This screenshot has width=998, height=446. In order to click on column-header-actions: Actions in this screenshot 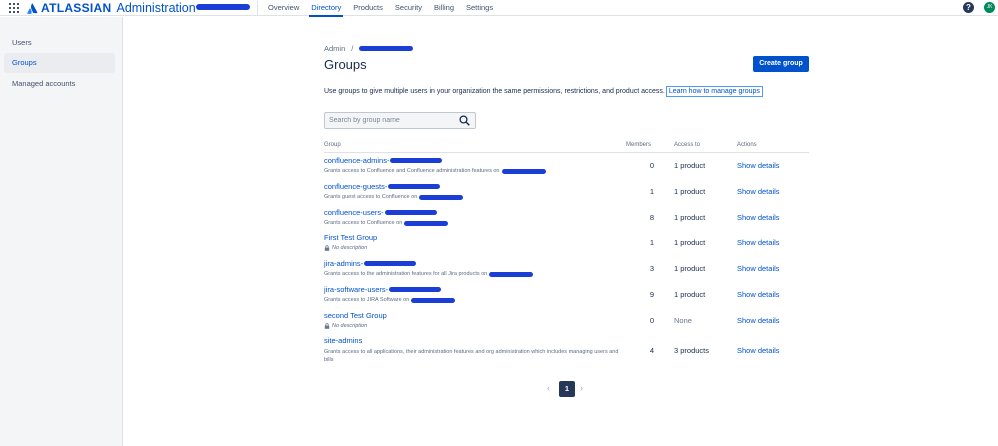, I will do `click(747, 145)`.